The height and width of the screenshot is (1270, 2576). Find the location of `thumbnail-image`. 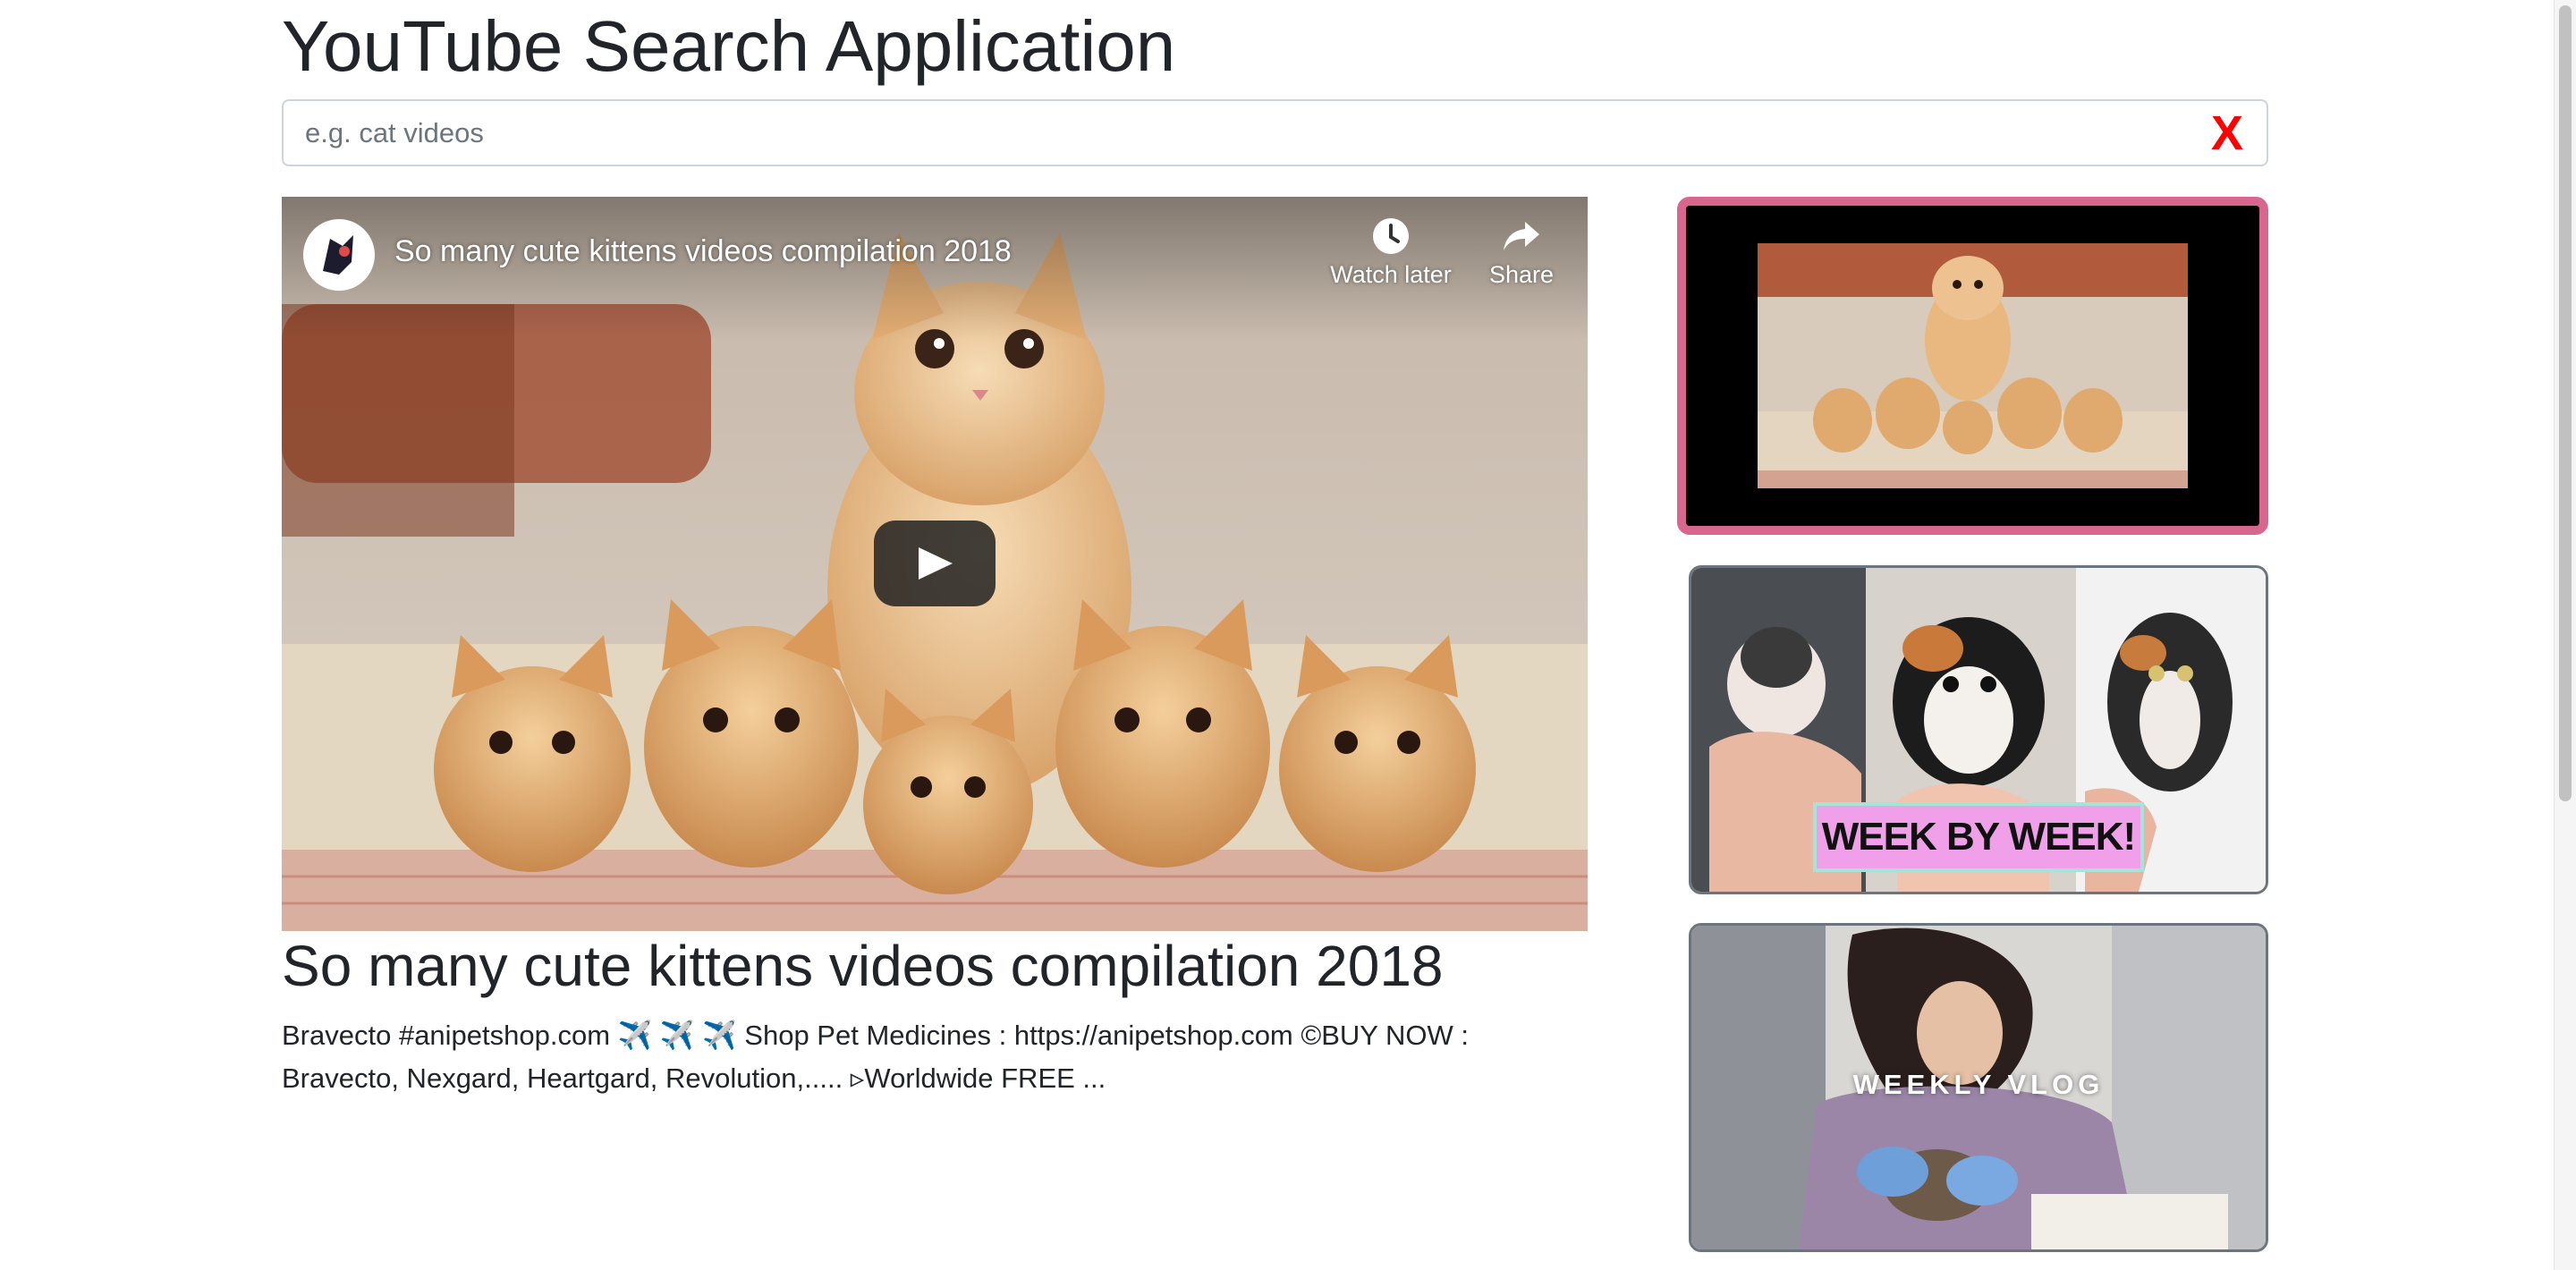

thumbnail-image is located at coordinates (1972, 366).